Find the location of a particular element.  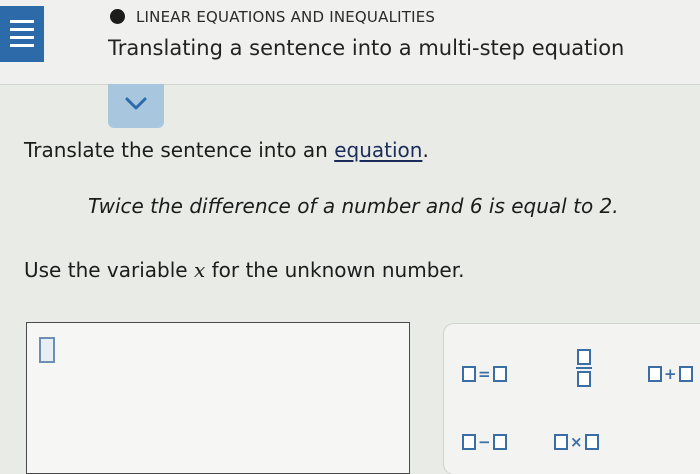

fraction-template-button is located at coordinates (584, 368).